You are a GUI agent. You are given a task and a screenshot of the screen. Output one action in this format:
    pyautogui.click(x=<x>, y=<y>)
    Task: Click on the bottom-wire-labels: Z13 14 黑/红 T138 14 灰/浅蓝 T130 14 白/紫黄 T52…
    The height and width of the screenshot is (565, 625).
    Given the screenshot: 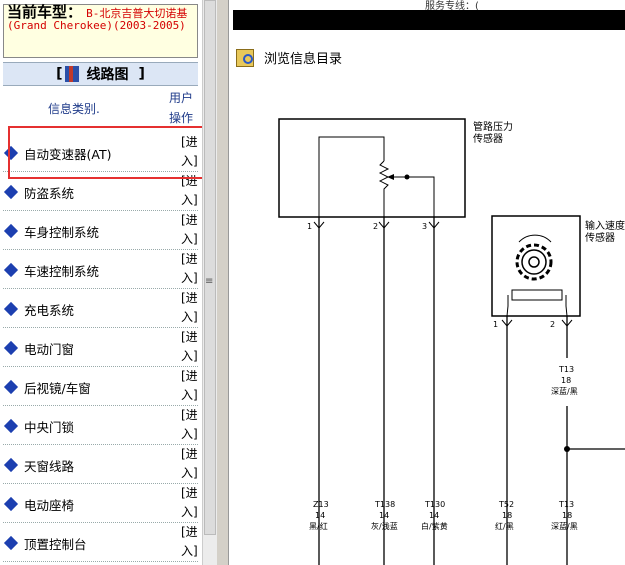 What is the action you would take?
    pyautogui.click(x=443, y=515)
    